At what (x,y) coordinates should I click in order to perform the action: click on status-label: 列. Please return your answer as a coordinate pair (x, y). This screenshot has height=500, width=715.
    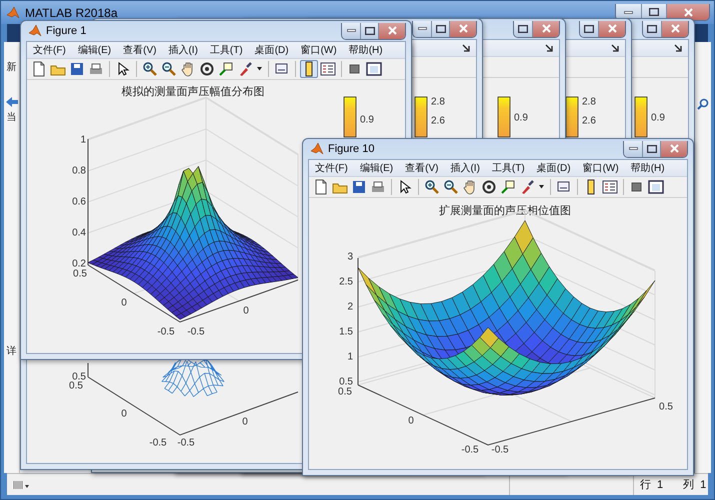
    Looking at the image, I should click on (688, 485).